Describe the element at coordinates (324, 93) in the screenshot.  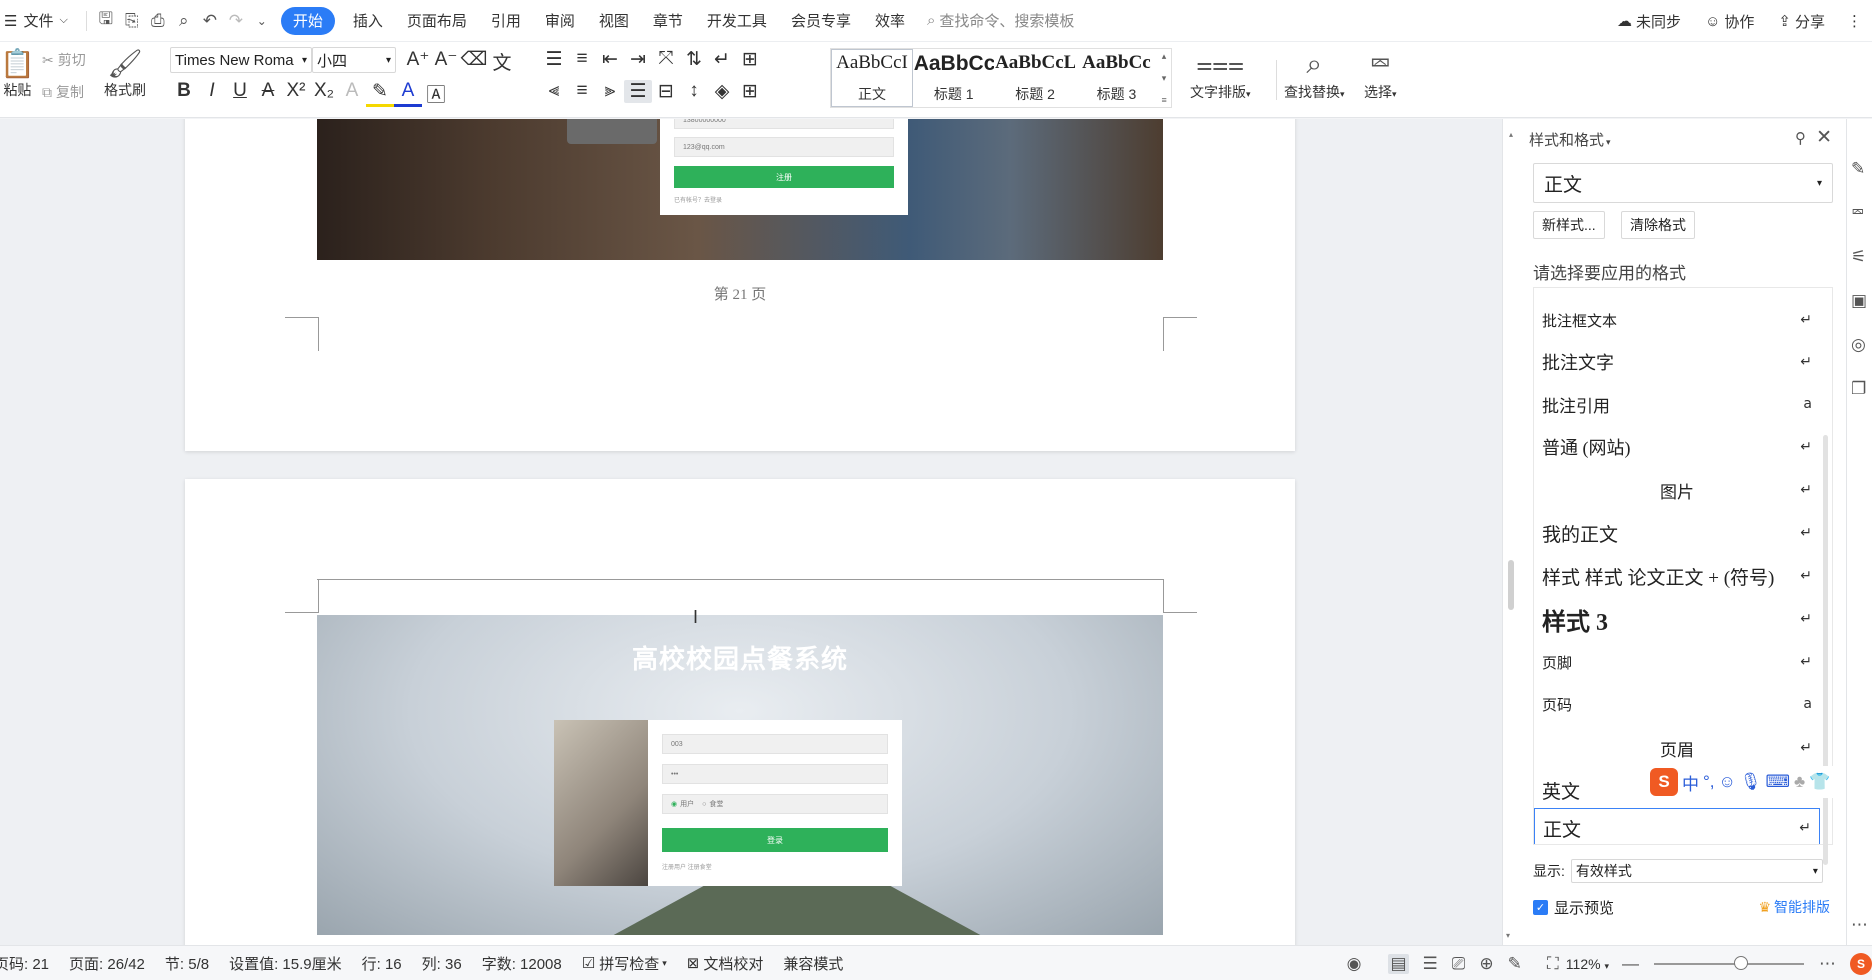
I see `subscript-icon: X₂` at that location.